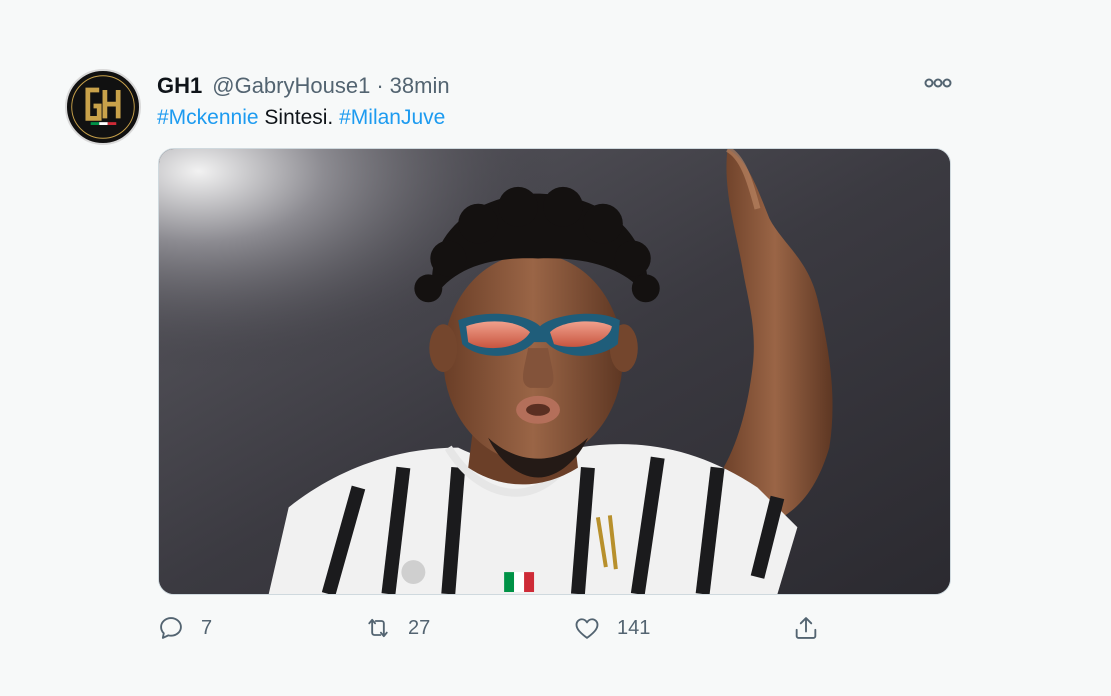 This screenshot has height=696, width=1111. Describe the element at coordinates (171, 628) in the screenshot. I see `reply-icon` at that location.